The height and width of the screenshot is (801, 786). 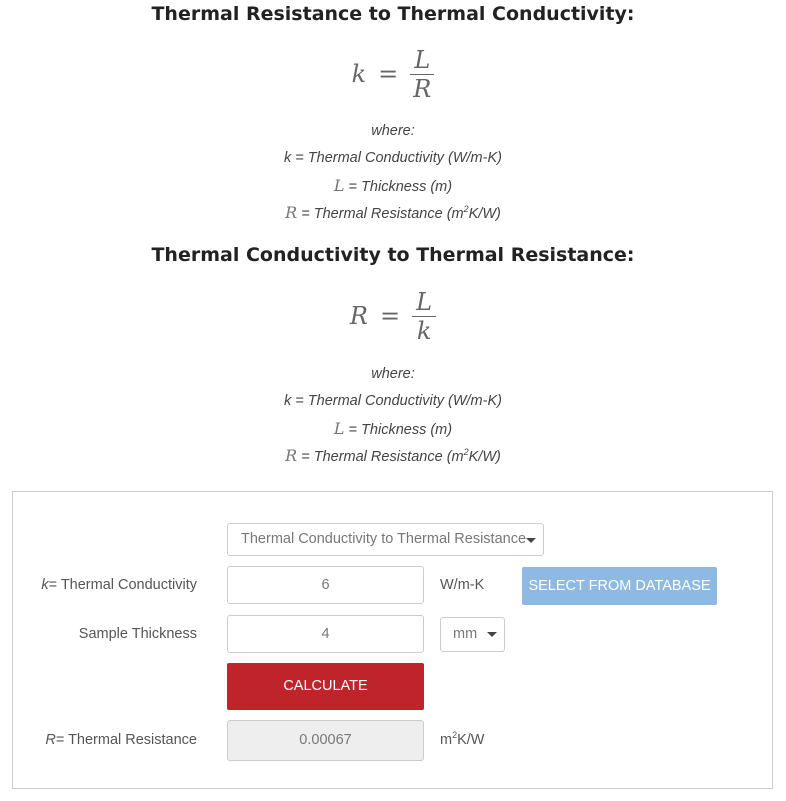 I want to click on formula-denominator: R, so click(x=422, y=88).